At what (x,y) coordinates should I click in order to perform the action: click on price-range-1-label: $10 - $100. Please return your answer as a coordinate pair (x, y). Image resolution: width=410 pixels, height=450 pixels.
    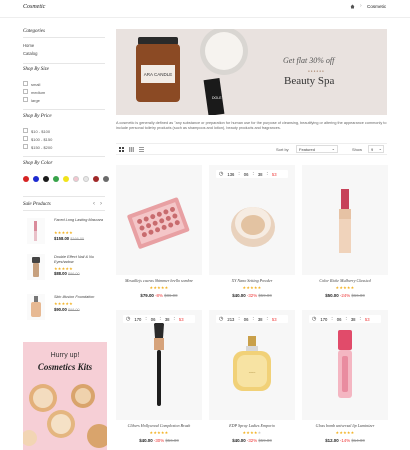
    Looking at the image, I should click on (41, 131).